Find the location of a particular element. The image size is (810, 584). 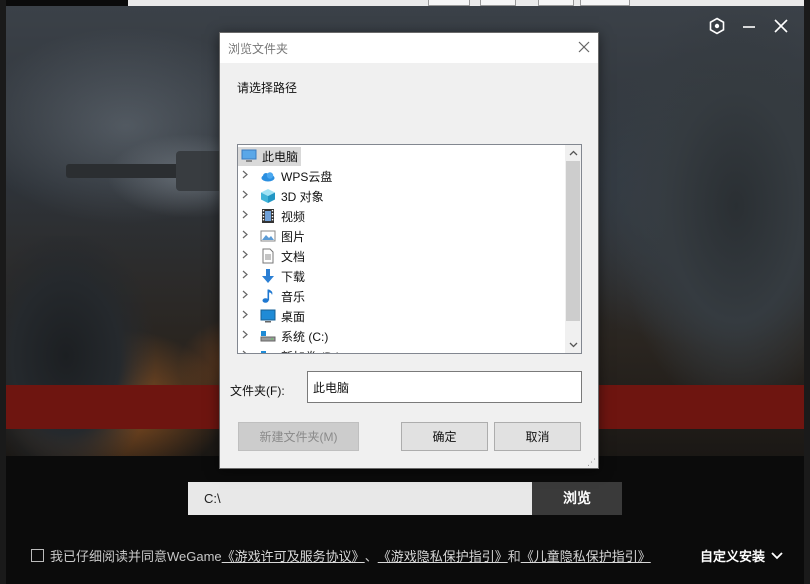

chevron-down-icon is located at coordinates (777, 555).